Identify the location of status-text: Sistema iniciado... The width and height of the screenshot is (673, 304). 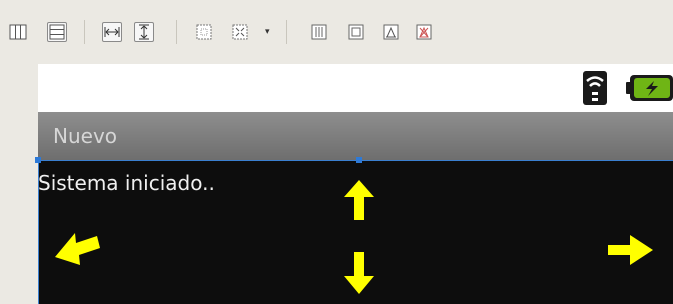
(126, 183).